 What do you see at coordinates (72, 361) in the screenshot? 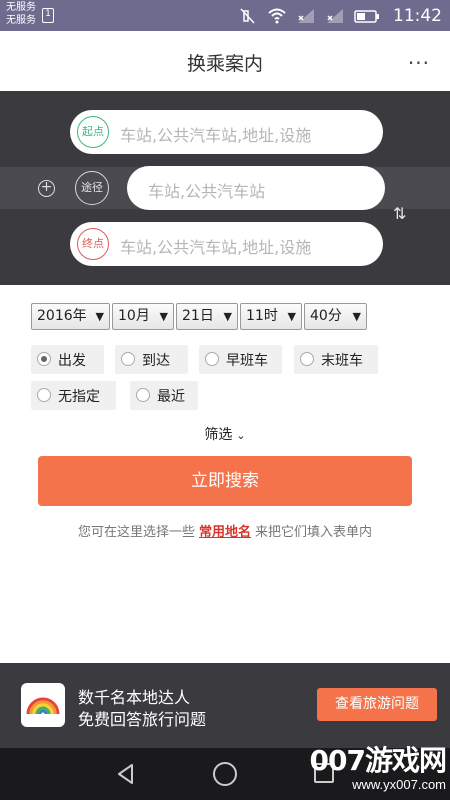
I see `radio-label: 出发` at bounding box center [72, 361].